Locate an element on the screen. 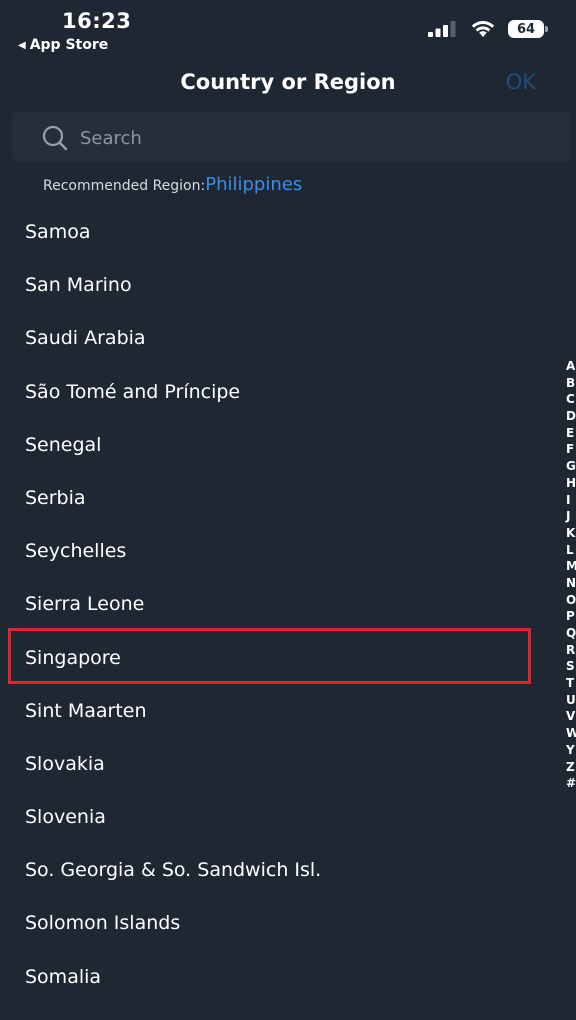 Image resolution: width=576 pixels, height=1020 pixels. index-letter: R is located at coordinates (571, 650).